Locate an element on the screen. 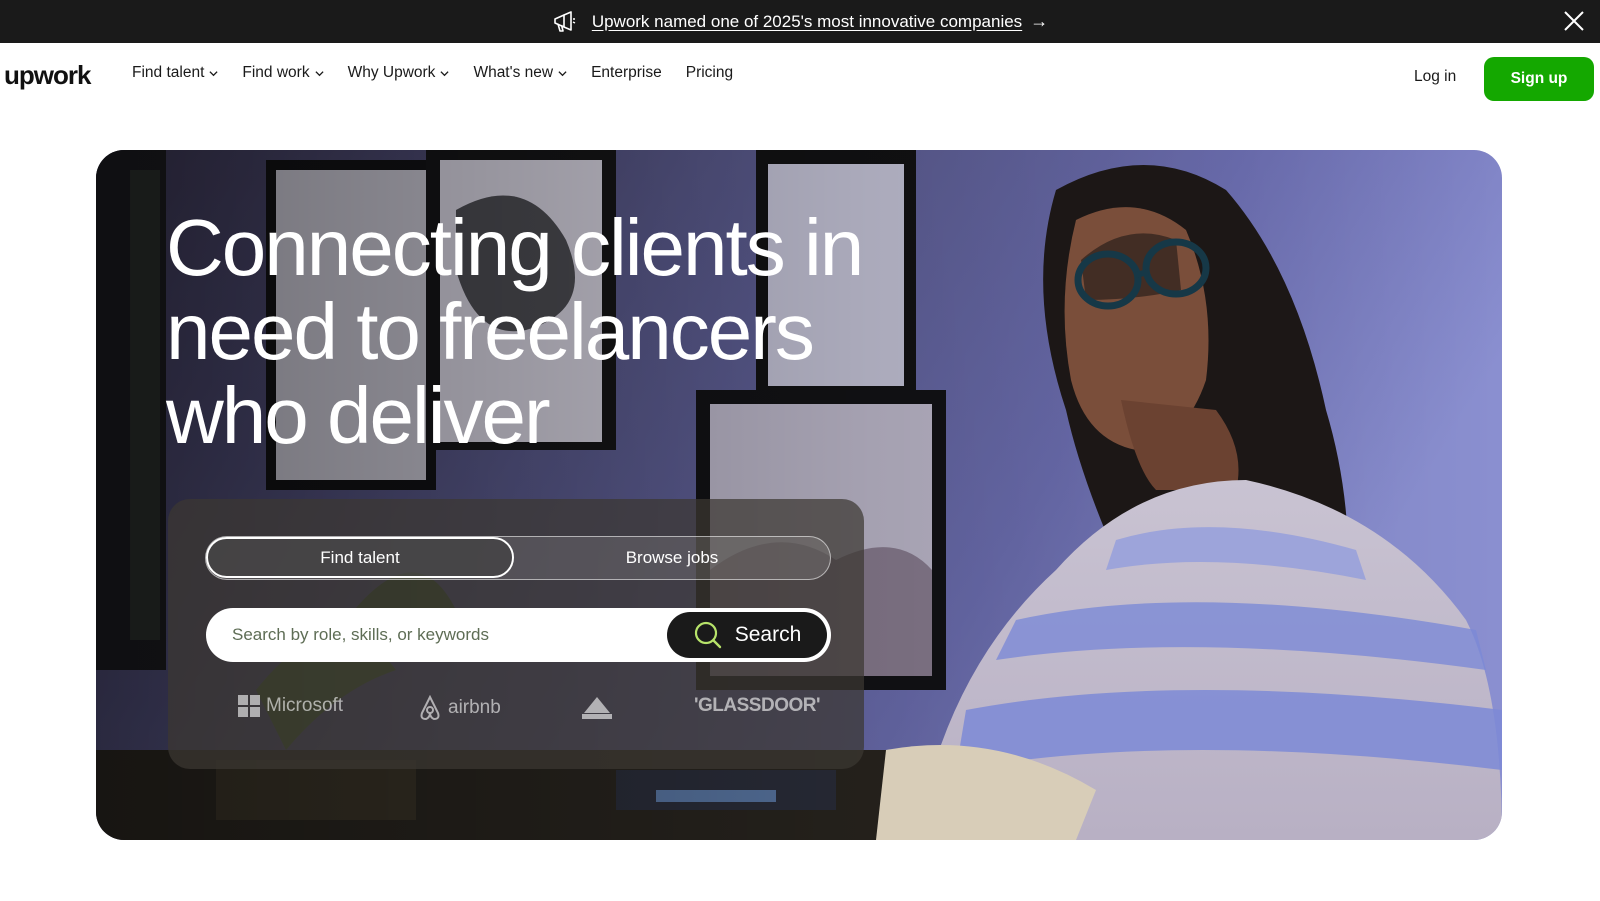 This screenshot has width=1600, height=901. brand-name: airbnb is located at coordinates (474, 707).